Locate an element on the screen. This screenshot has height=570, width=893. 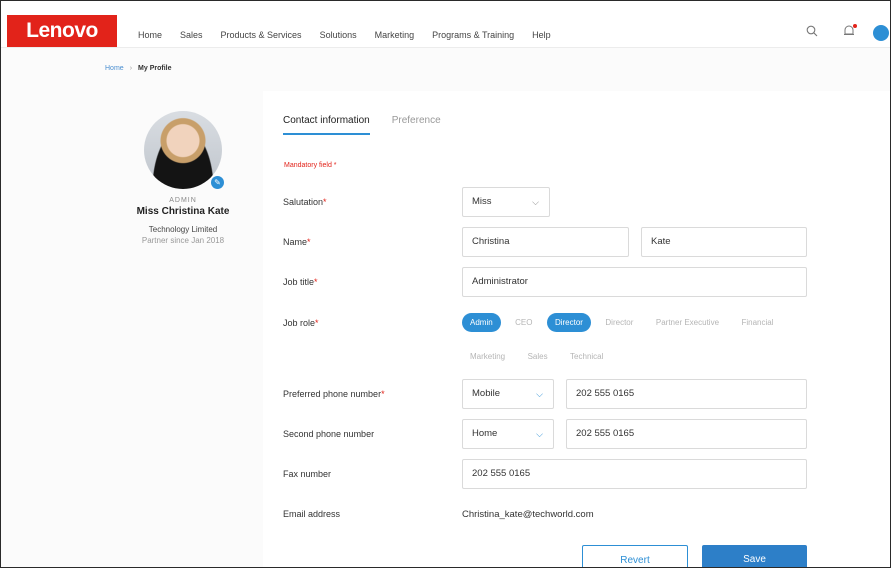
nav-solutions: Solutions is located at coordinates (338, 35).